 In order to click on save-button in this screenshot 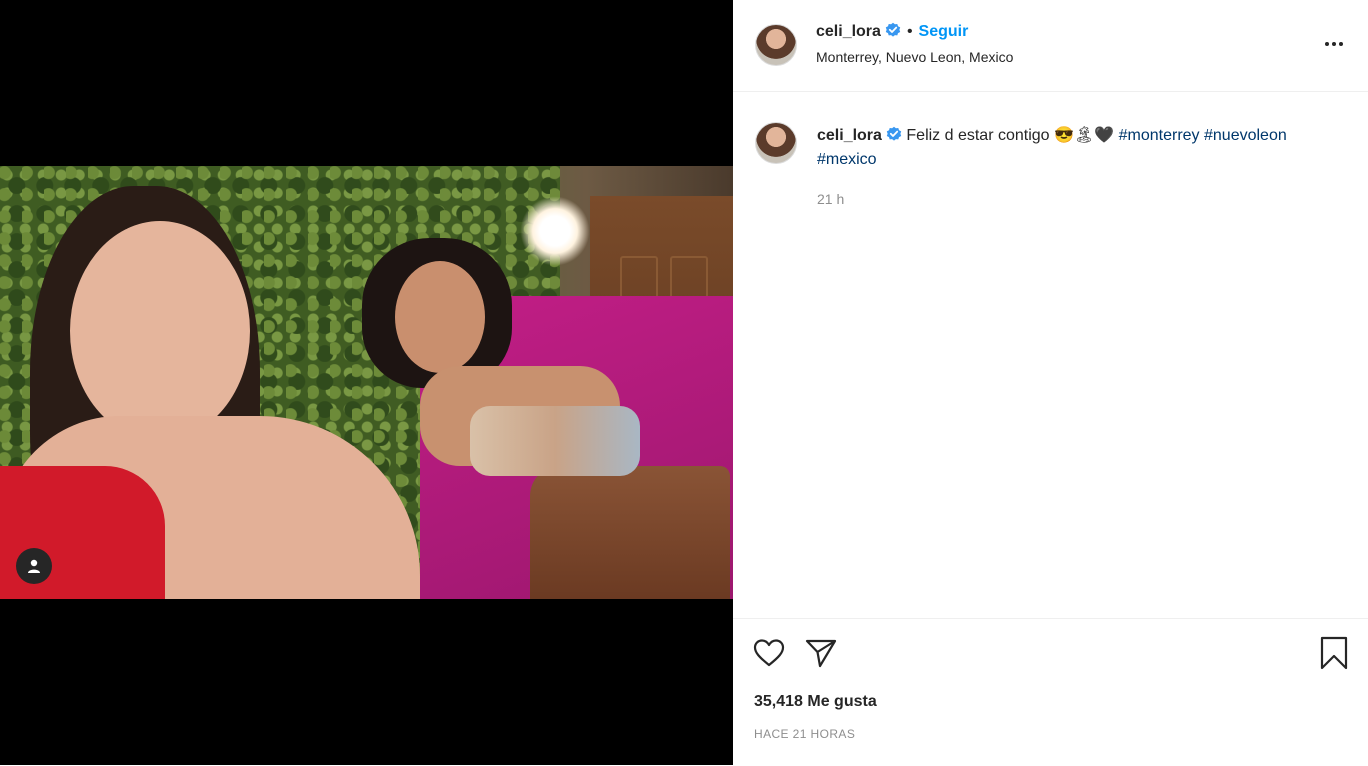, I will do `click(1334, 655)`.